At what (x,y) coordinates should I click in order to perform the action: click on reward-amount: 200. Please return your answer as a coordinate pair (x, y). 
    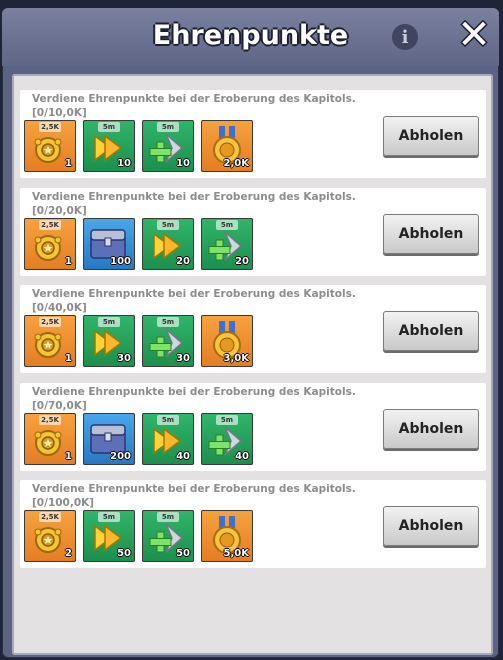
    Looking at the image, I should click on (120, 456).